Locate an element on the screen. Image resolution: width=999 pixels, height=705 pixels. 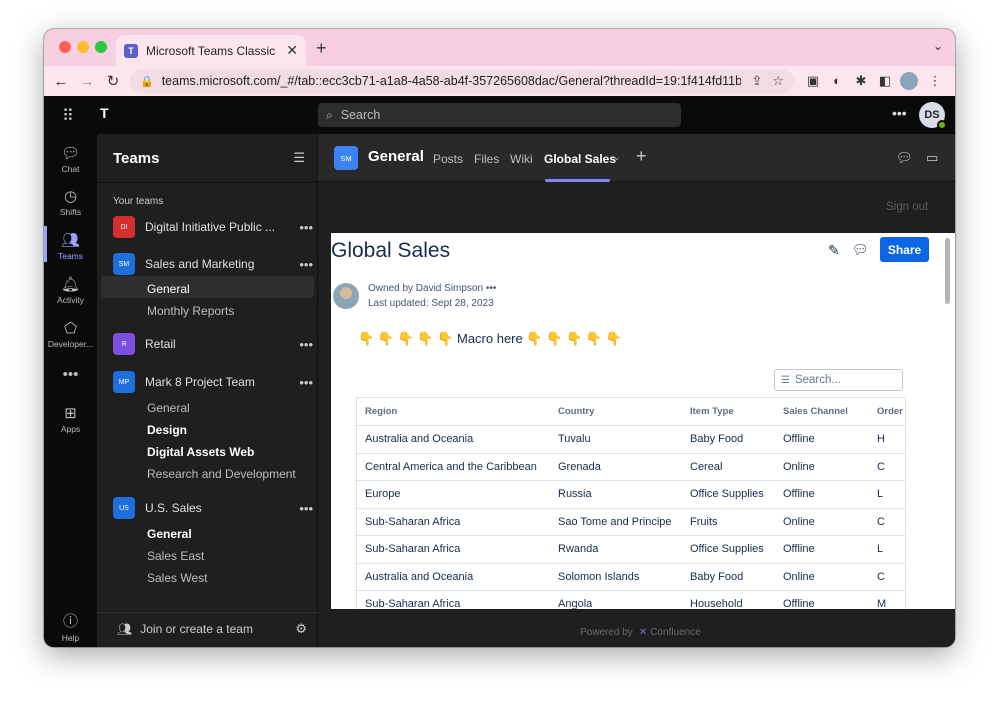
team-item-us-sales: US U.S. Sales ••• is located at coordinates (213, 508).